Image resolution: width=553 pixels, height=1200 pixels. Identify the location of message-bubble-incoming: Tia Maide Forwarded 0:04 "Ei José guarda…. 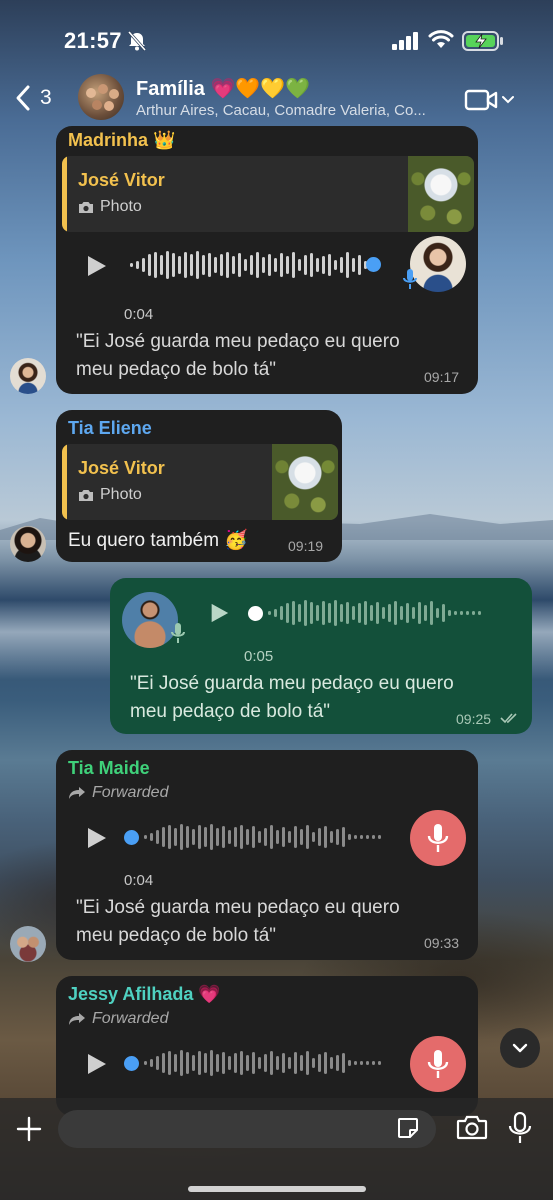
(267, 855).